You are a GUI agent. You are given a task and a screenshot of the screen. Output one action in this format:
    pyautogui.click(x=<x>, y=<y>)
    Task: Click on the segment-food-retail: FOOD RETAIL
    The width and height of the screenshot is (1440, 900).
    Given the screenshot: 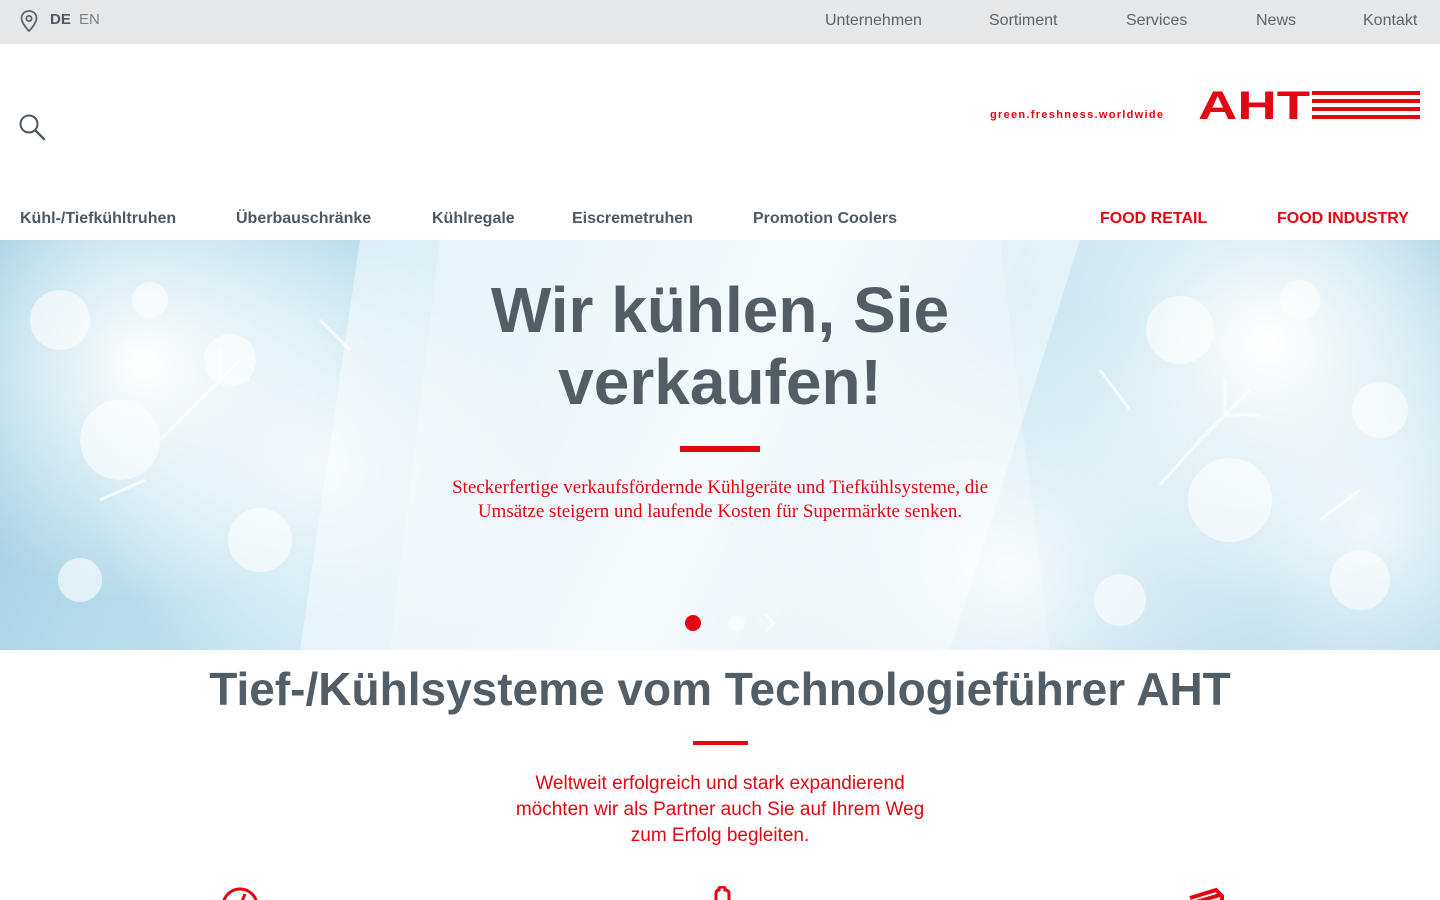 What is the action you would take?
    pyautogui.click(x=1153, y=219)
    